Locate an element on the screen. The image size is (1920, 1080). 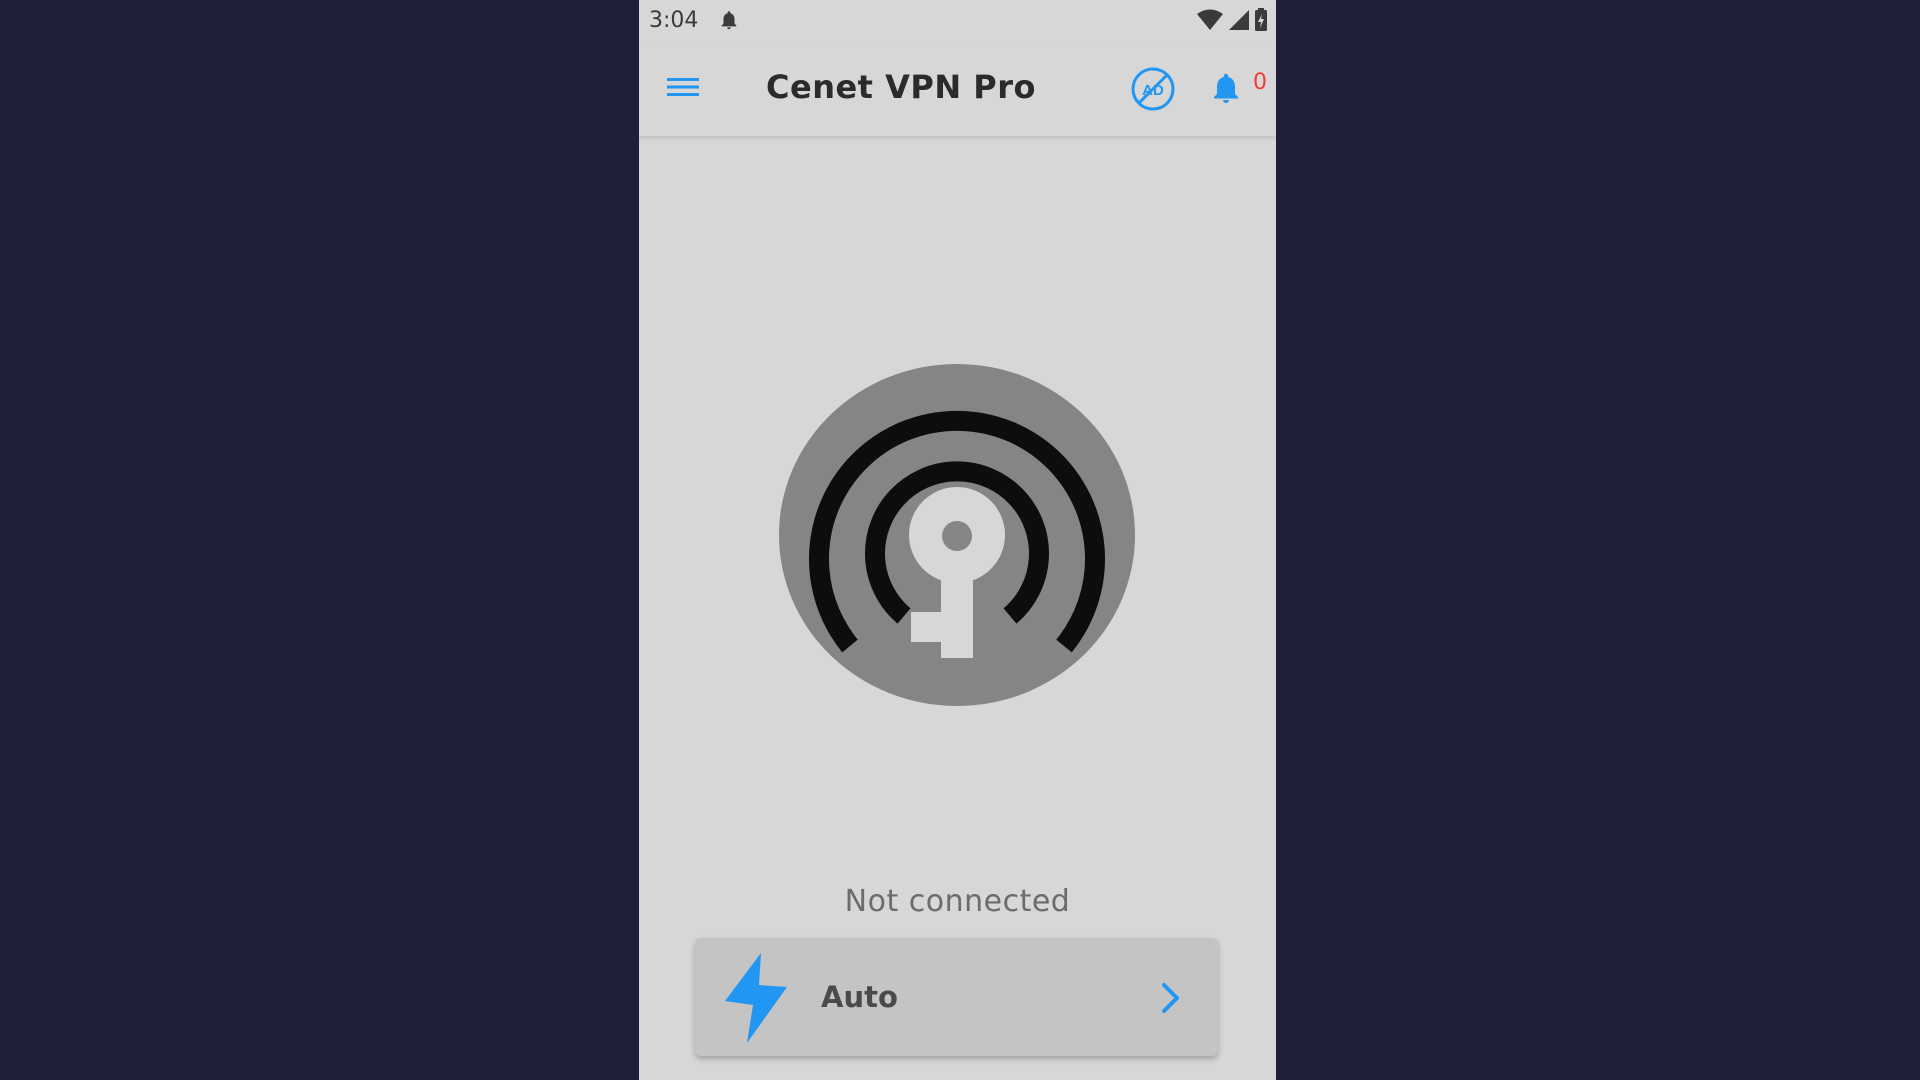
hamburger-menu-icon is located at coordinates (683, 87).